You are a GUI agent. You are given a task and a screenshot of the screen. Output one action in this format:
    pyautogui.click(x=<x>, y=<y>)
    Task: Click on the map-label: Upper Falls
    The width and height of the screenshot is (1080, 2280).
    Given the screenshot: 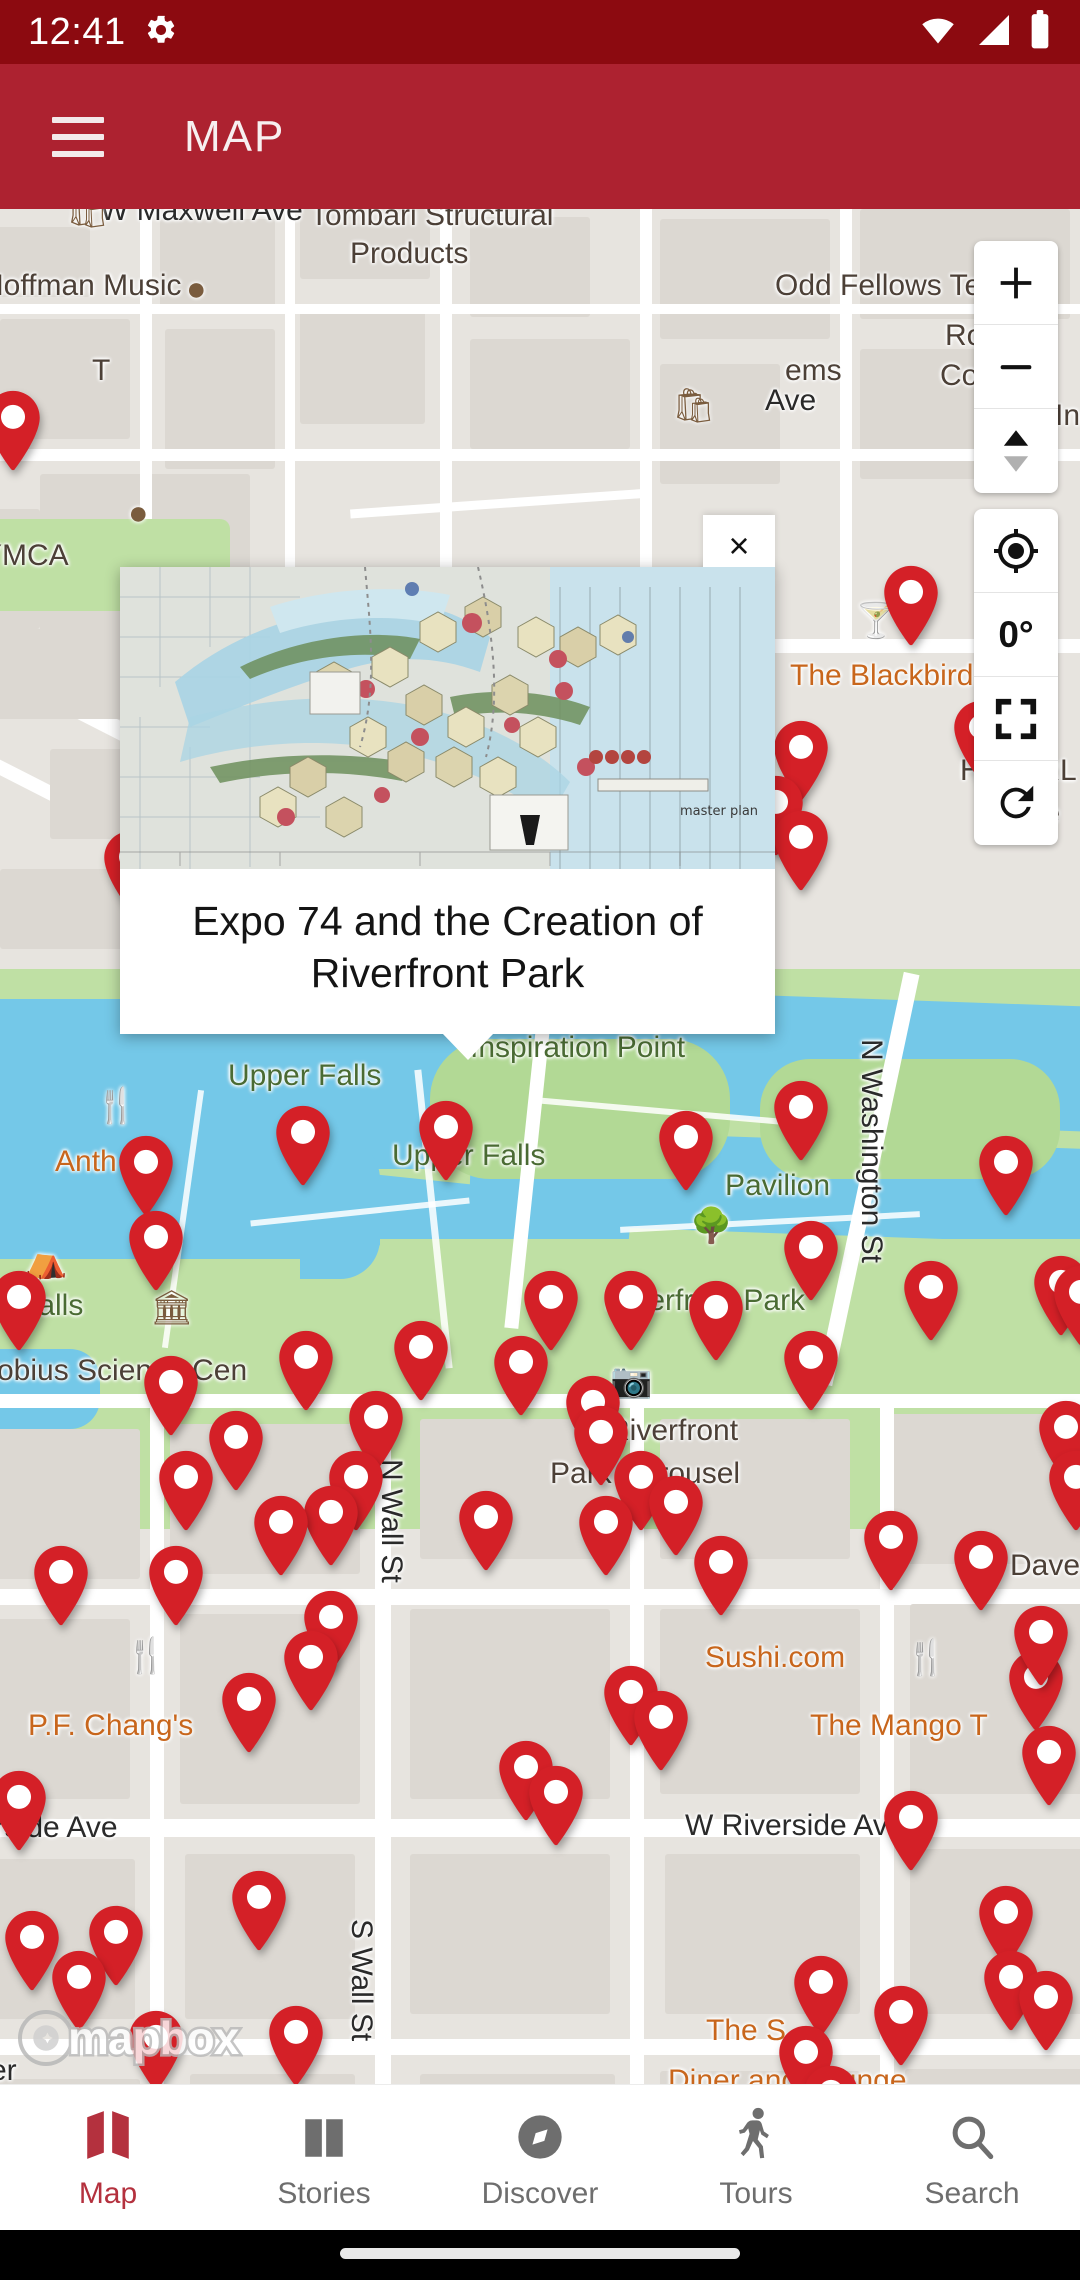 What is the action you would take?
    pyautogui.click(x=305, y=1075)
    